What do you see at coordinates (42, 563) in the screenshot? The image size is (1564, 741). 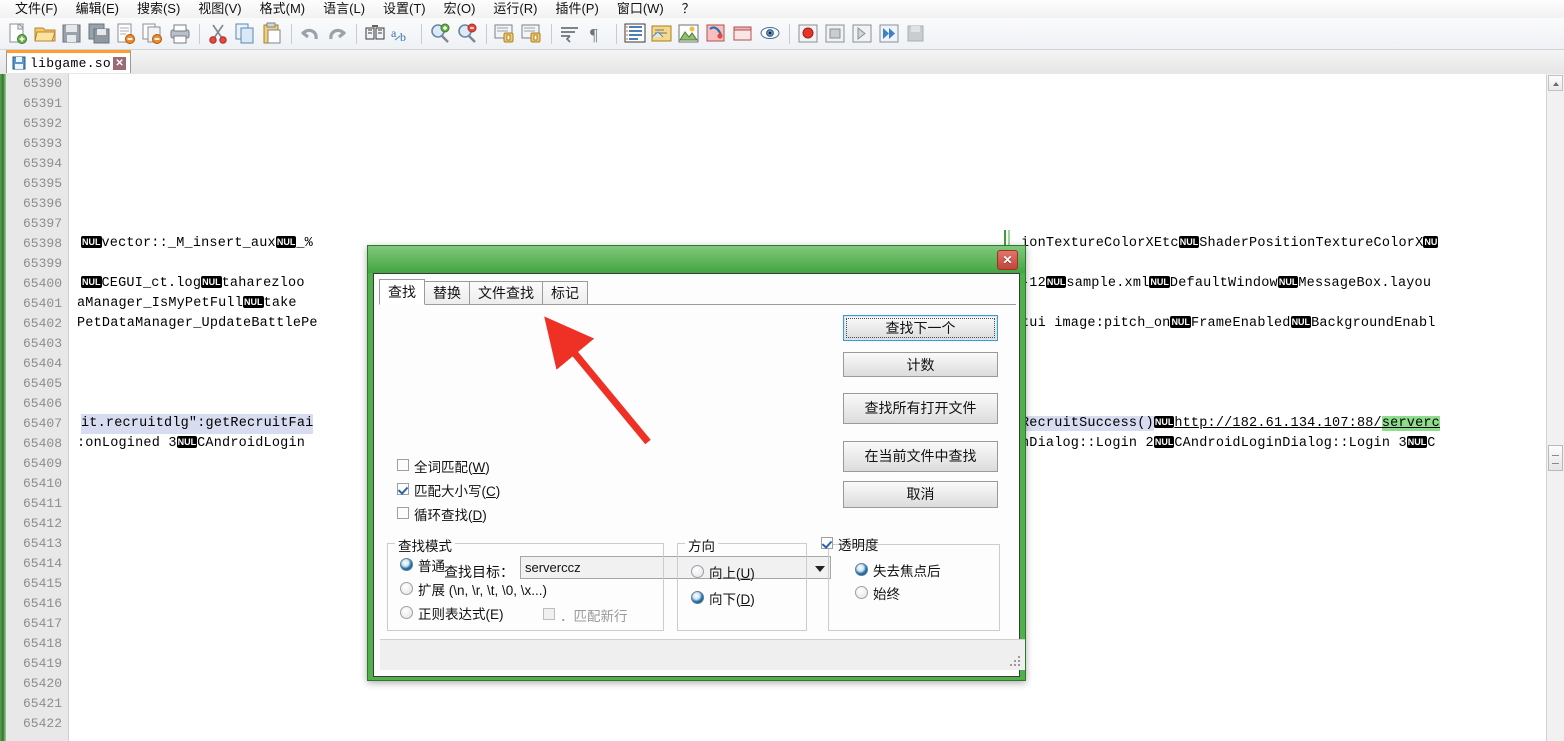 I see `line-number: 65414` at bounding box center [42, 563].